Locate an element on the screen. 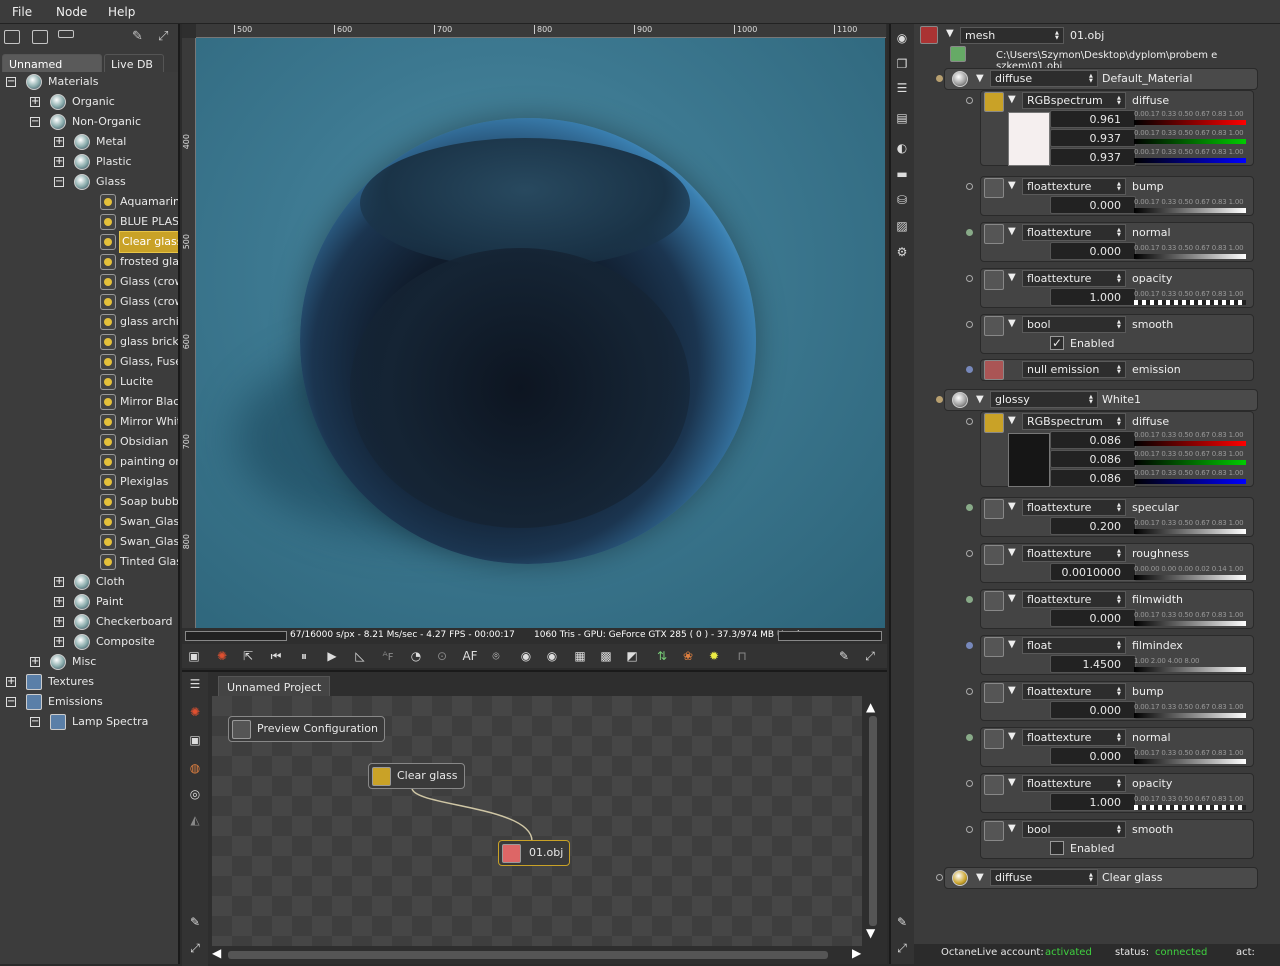 The image size is (1280, 966). tree-item: glass brick is located at coordinates (89, 342).